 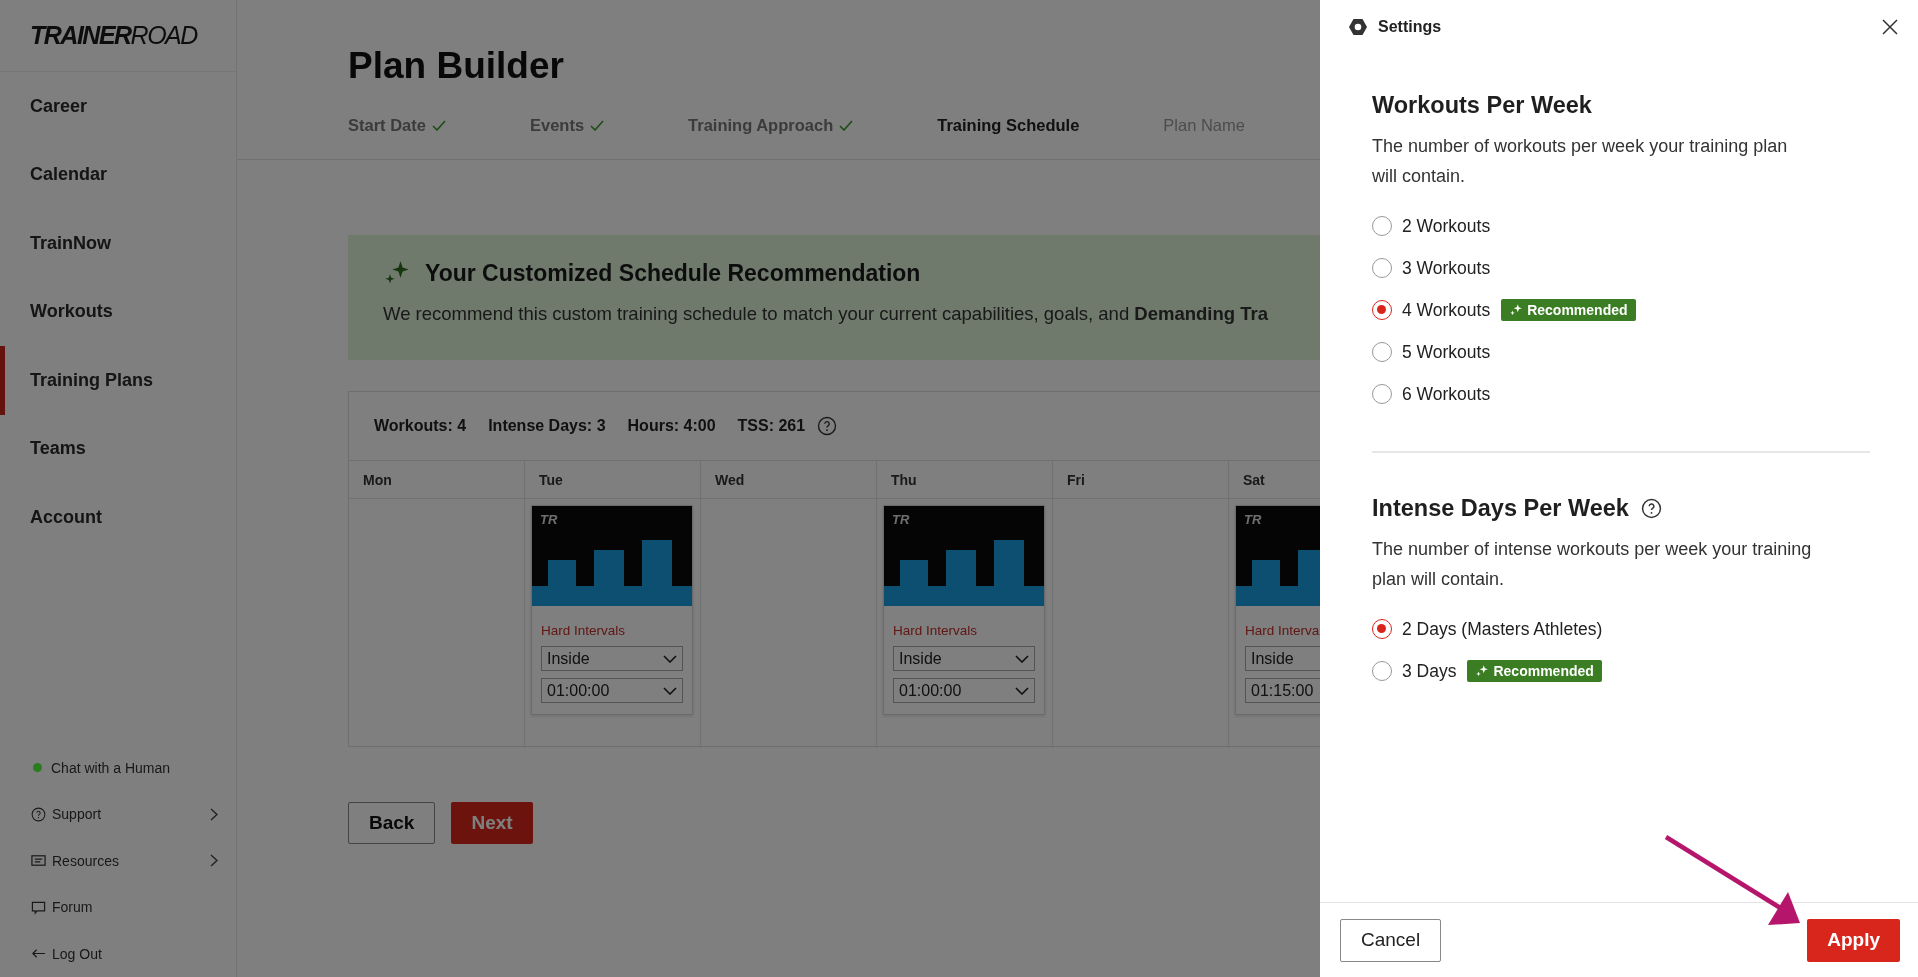 What do you see at coordinates (66, 814) in the screenshot?
I see `sidebar-link: Support` at bounding box center [66, 814].